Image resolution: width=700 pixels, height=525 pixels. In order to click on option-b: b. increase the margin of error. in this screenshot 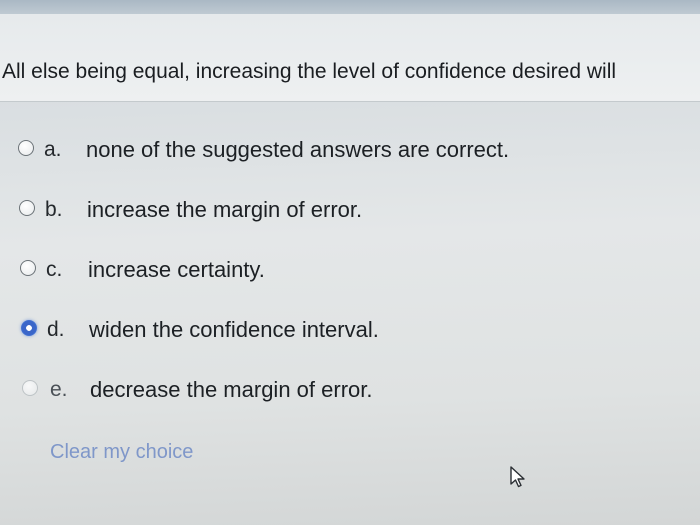, I will do `click(350, 212)`.